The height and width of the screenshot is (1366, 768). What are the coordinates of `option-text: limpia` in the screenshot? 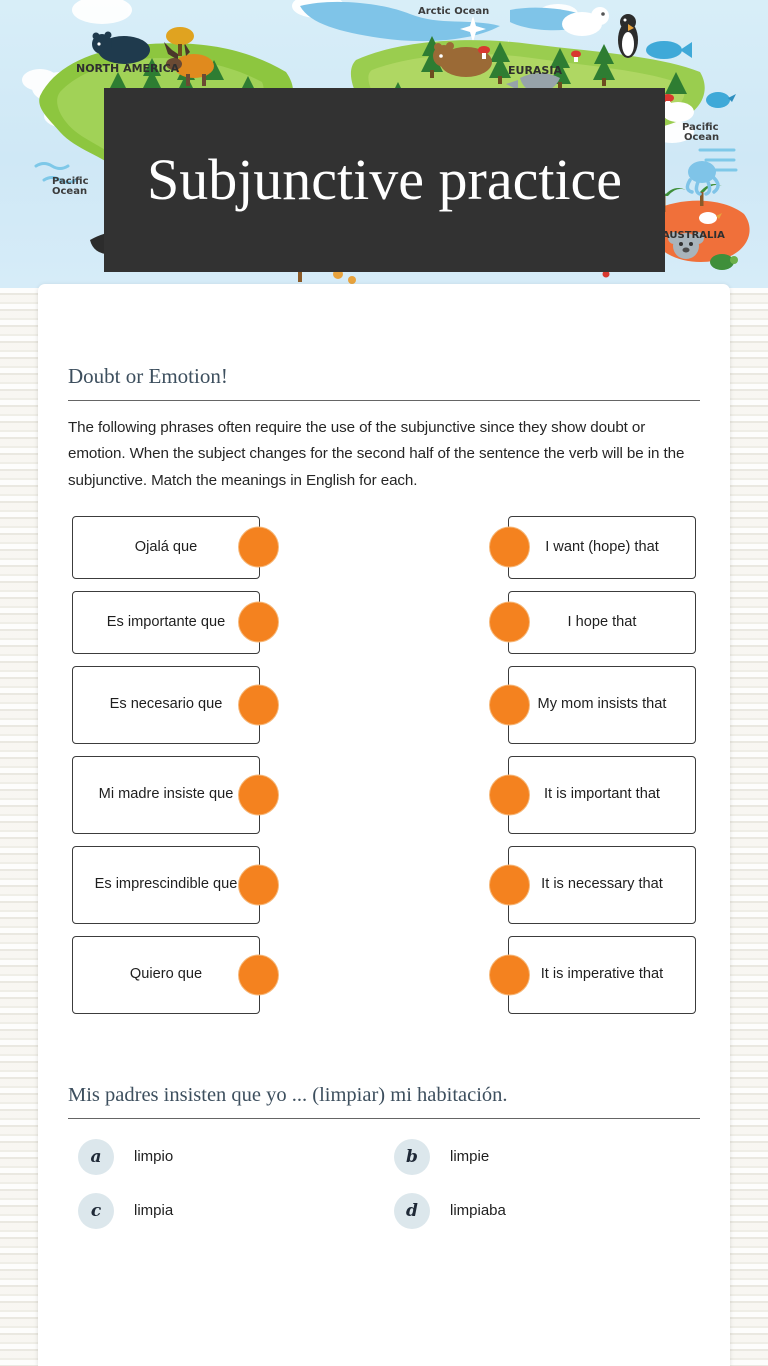 It's located at (154, 1211).